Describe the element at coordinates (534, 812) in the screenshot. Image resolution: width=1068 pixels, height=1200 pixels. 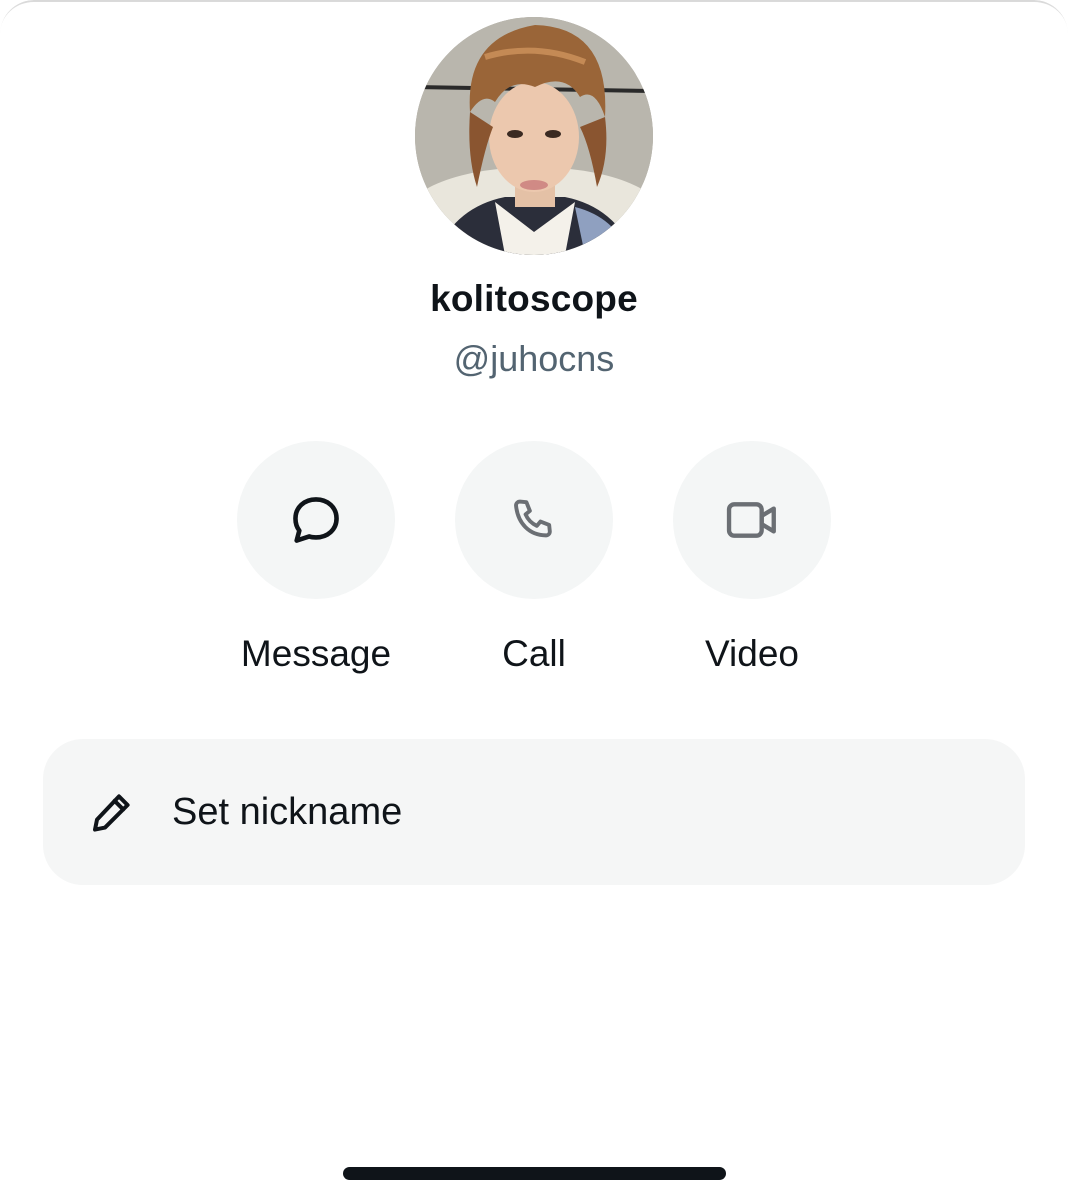
I see `set-nickname-button: Set nickname` at that location.